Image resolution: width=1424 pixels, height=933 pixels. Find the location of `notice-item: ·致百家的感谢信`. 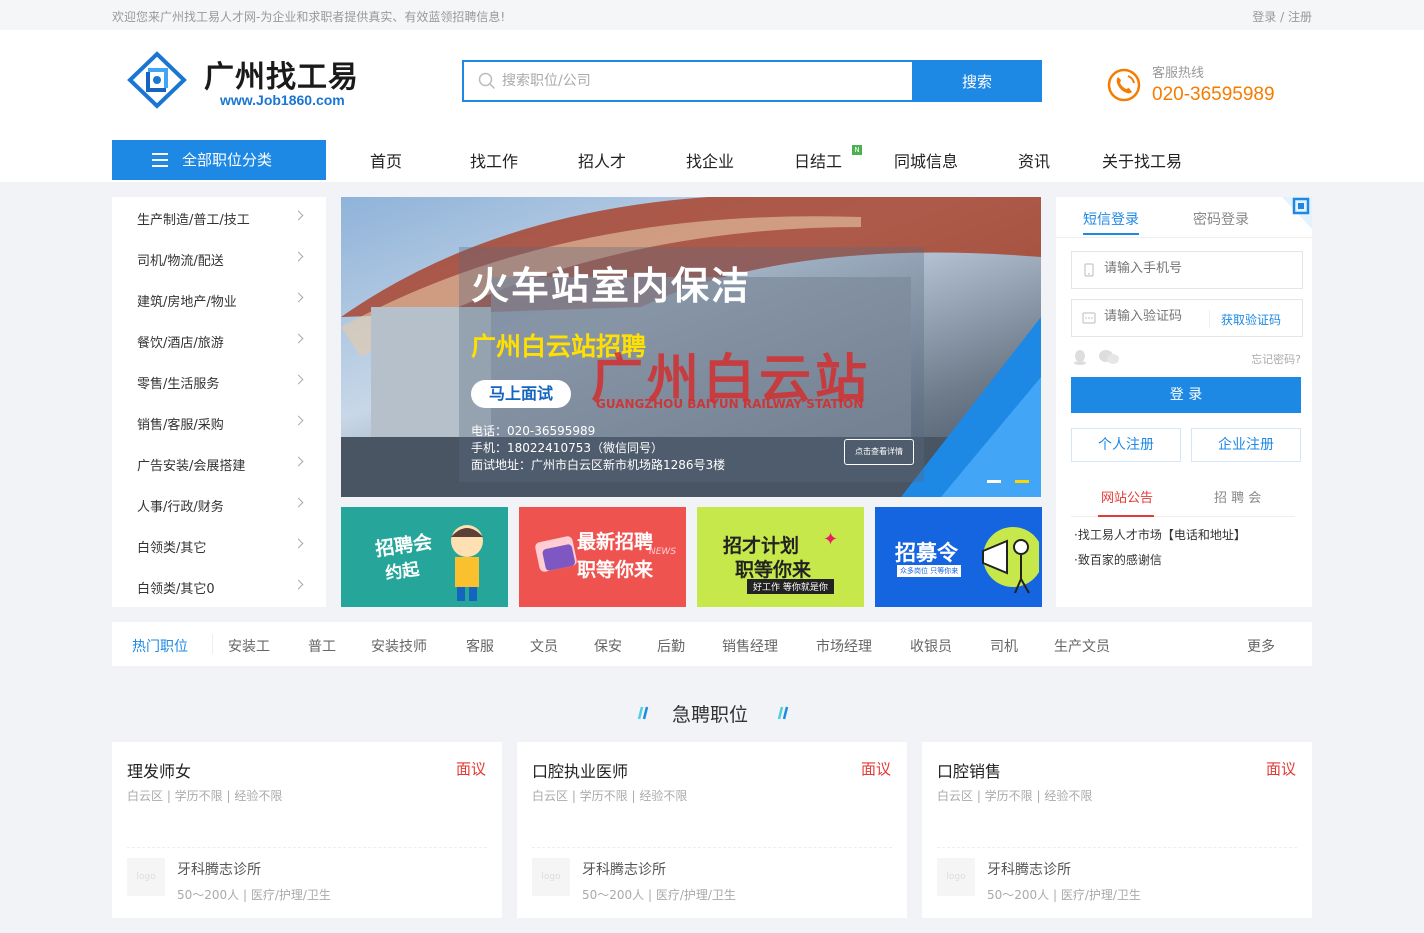

notice-item: ·致百家的感谢信 is located at coordinates (1118, 559).